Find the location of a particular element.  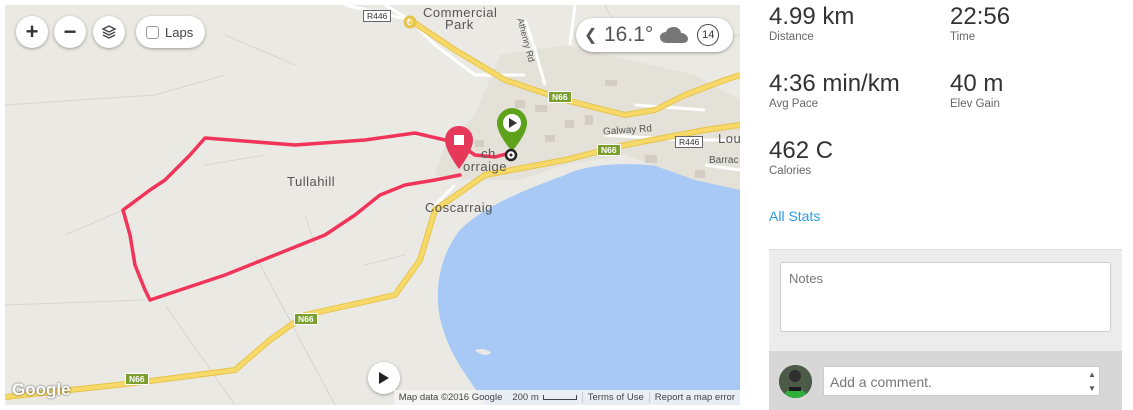

stat-calories: 462 C Calories is located at coordinates (801, 157).